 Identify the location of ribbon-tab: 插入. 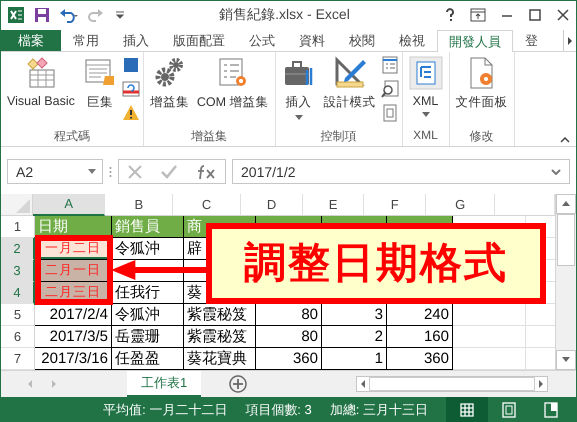
(136, 41).